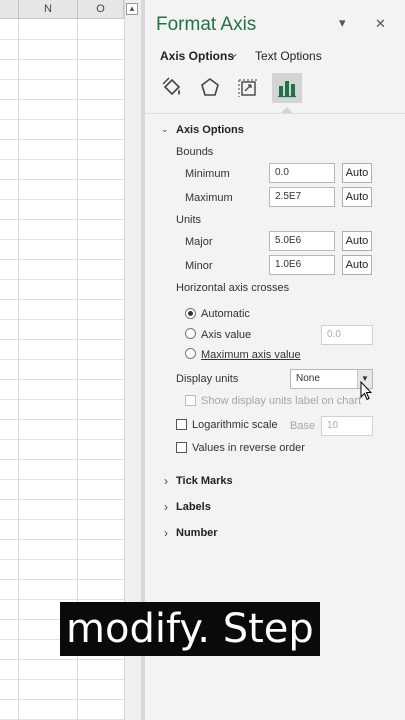  Describe the element at coordinates (288, 56) in the screenshot. I see `tab-text-options: Text Options` at that location.